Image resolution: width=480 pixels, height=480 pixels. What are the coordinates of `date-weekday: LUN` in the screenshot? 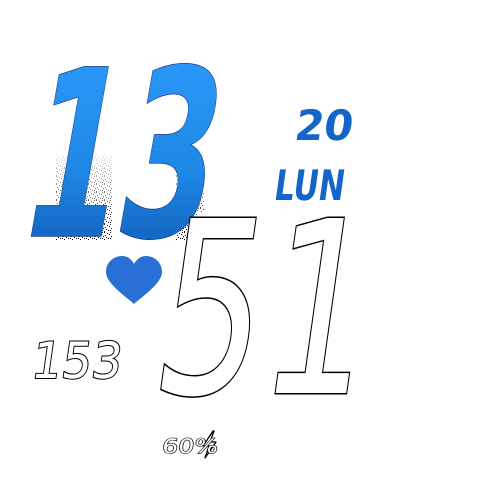 It's located at (309, 185).